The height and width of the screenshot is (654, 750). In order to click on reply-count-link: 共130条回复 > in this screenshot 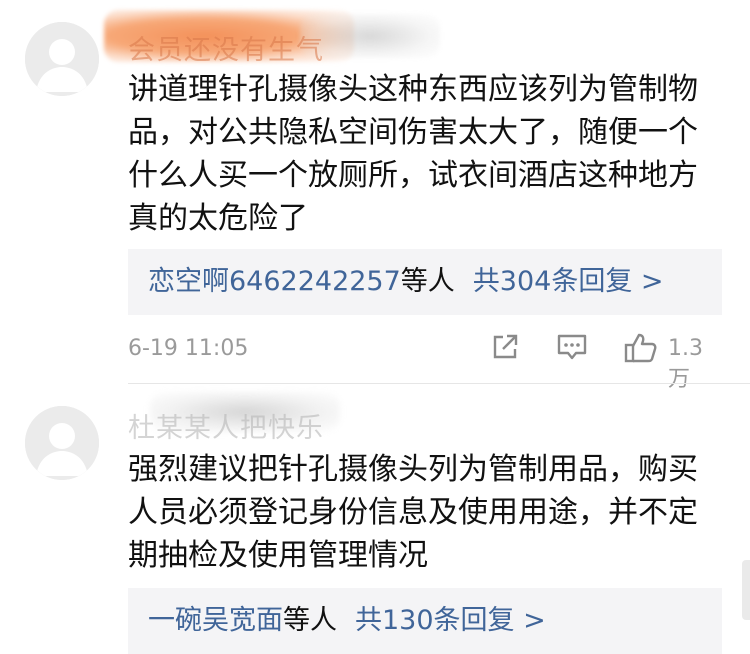, I will do `click(450, 620)`.